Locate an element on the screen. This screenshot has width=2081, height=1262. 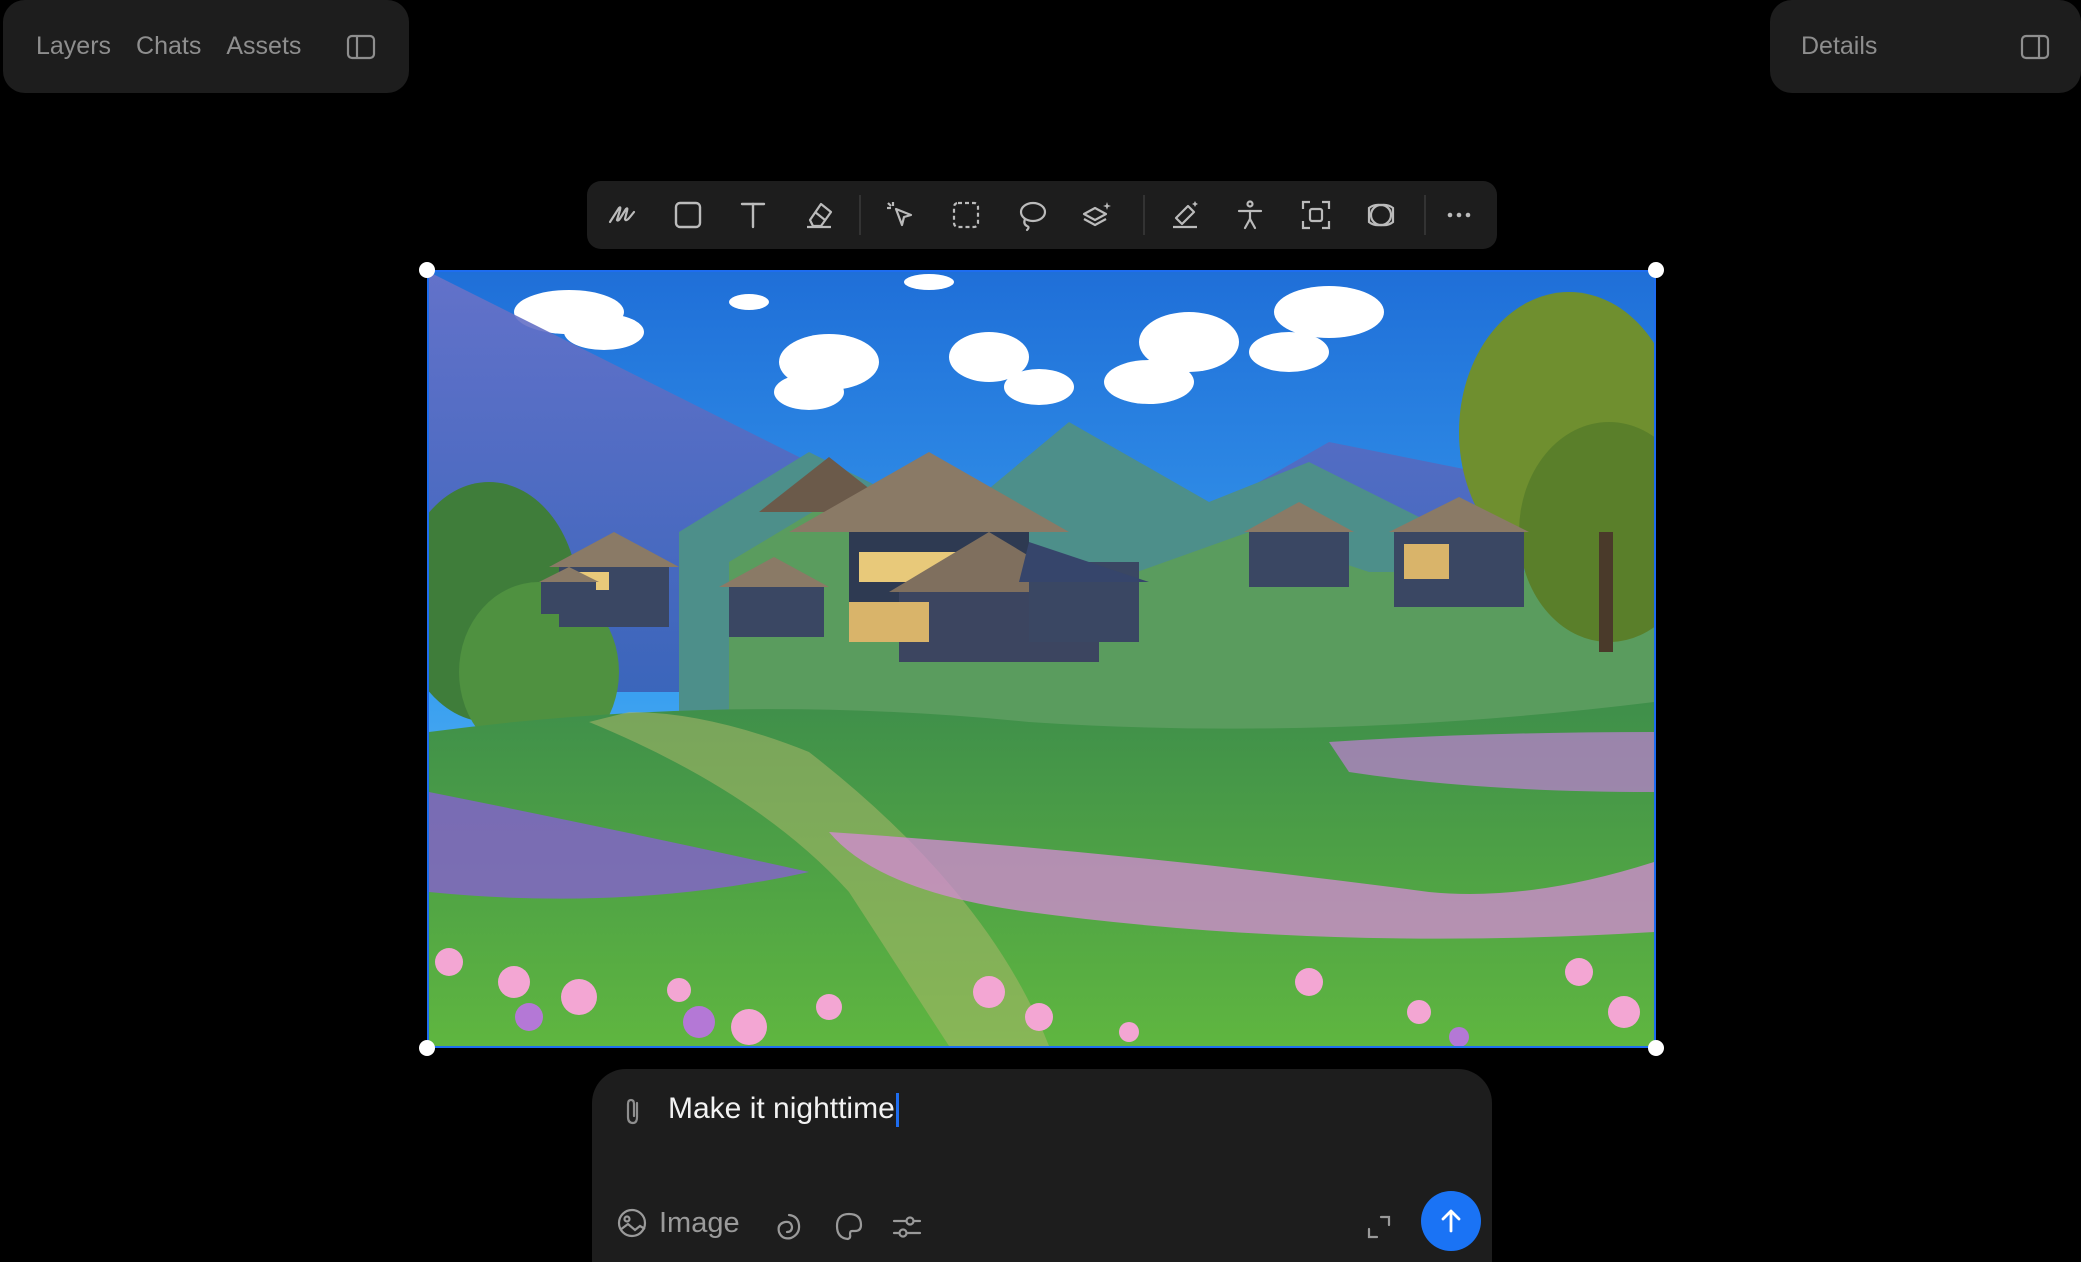
resize-handle-top-left is located at coordinates (427, 270).